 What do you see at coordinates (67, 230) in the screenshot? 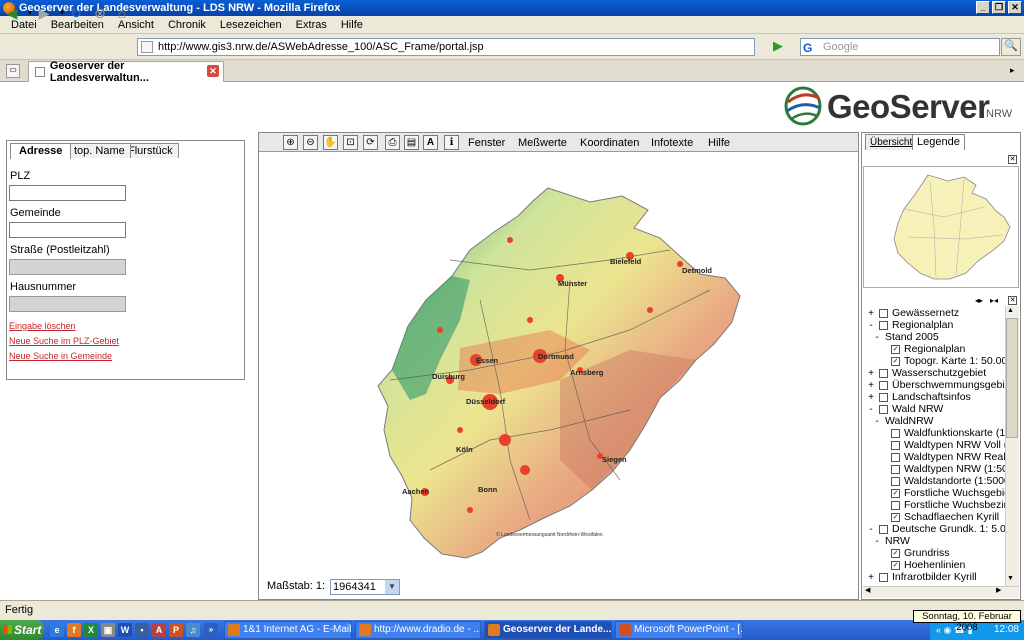
I see `gemeinde-input` at bounding box center [67, 230].